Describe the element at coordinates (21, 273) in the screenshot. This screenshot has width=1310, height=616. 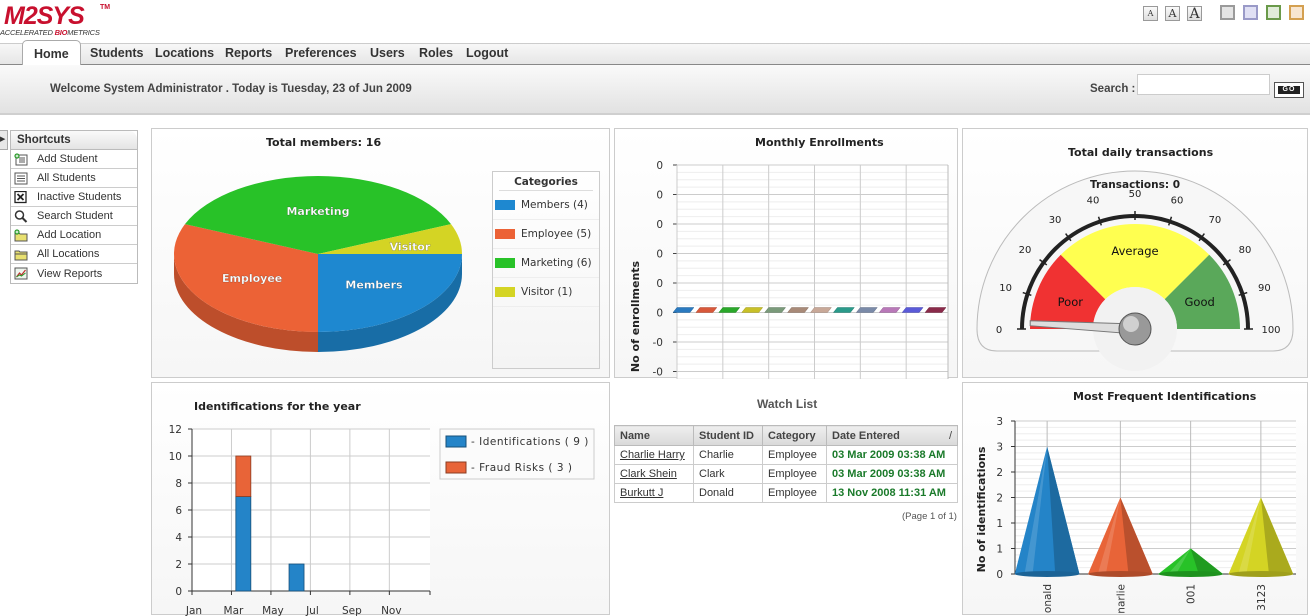
I see `report-icon` at that location.